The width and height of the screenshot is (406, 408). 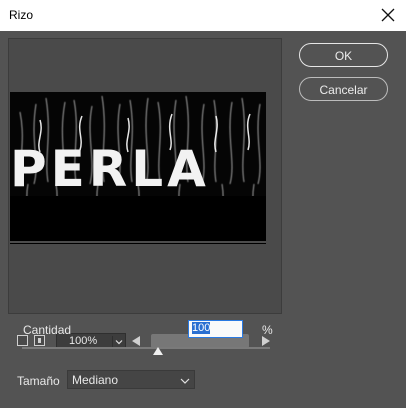 I want to click on scroll-left-icon, so click(x=136, y=341).